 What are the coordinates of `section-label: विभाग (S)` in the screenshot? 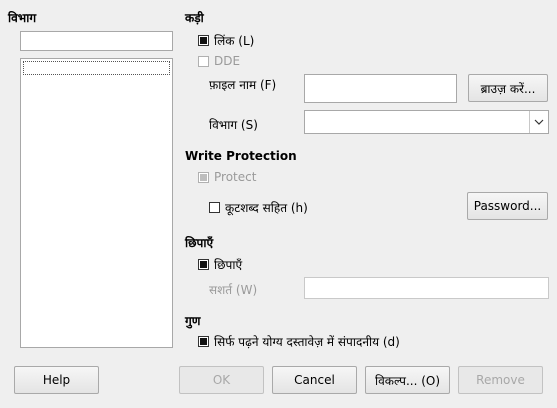 It's located at (233, 125).